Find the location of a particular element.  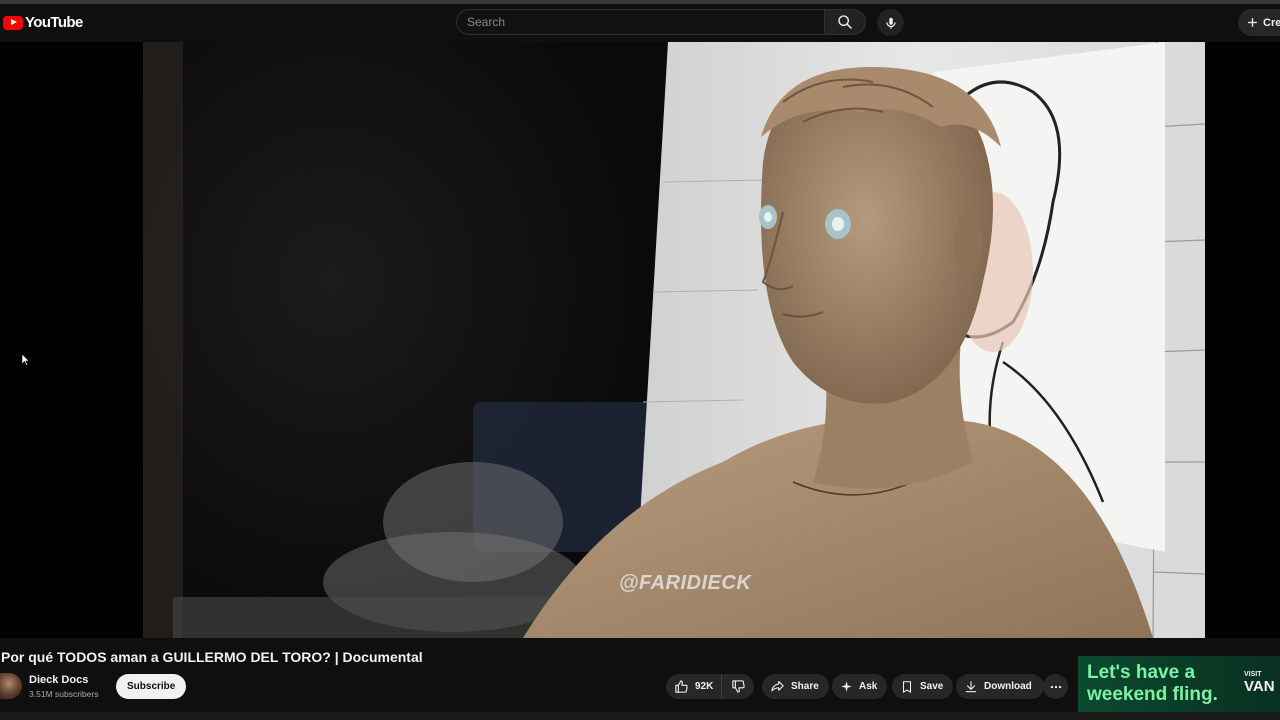

subscribe-button: Subscribe is located at coordinates (151, 686).